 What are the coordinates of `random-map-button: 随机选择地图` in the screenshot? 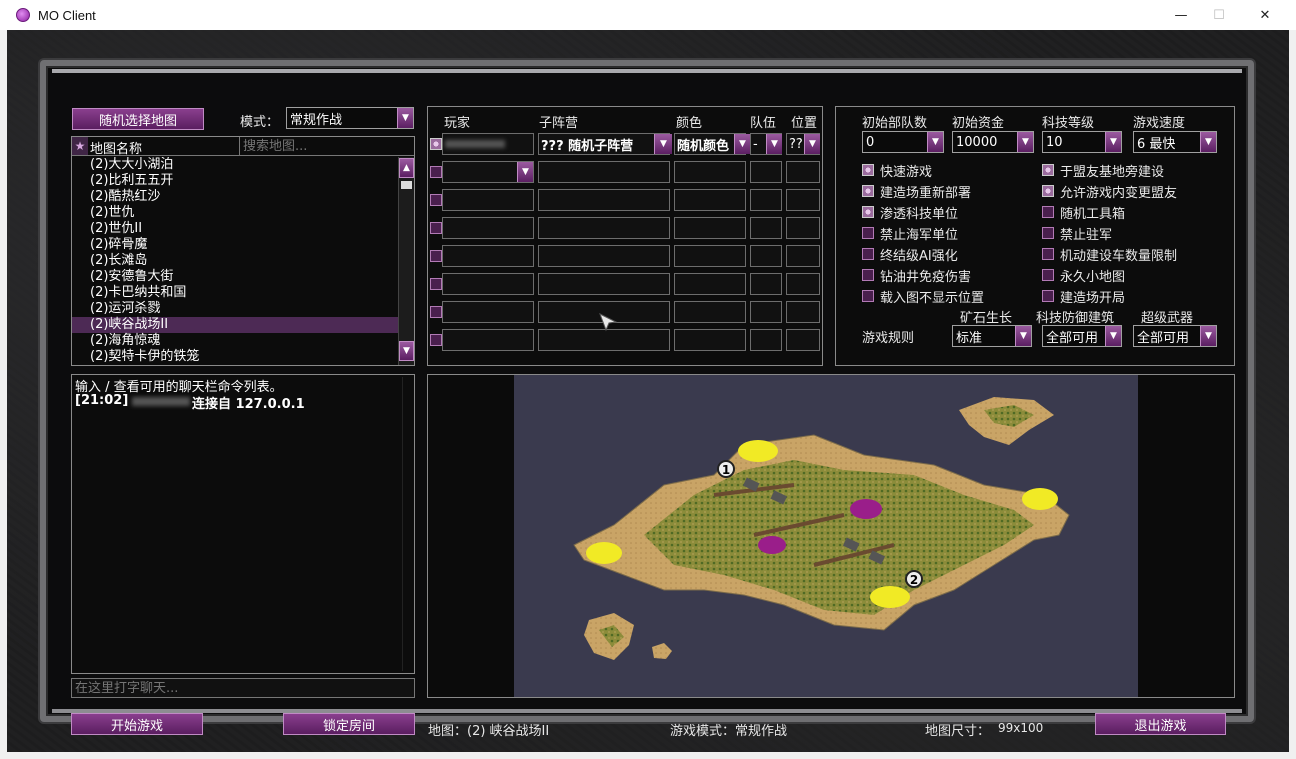 It's located at (138, 119).